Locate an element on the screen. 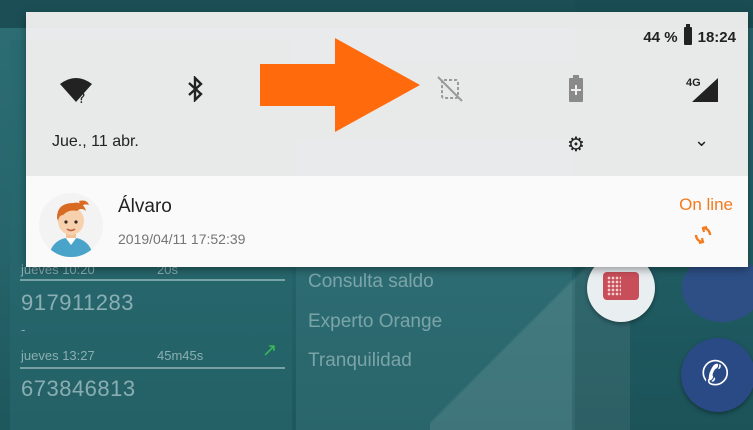  call-log-day: jueves 13:27 is located at coordinates (58, 355).